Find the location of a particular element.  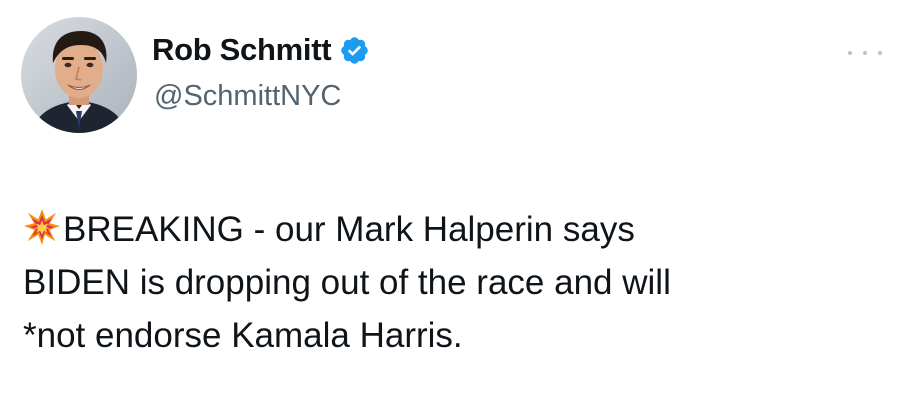

more-options-icon is located at coordinates (865, 53).